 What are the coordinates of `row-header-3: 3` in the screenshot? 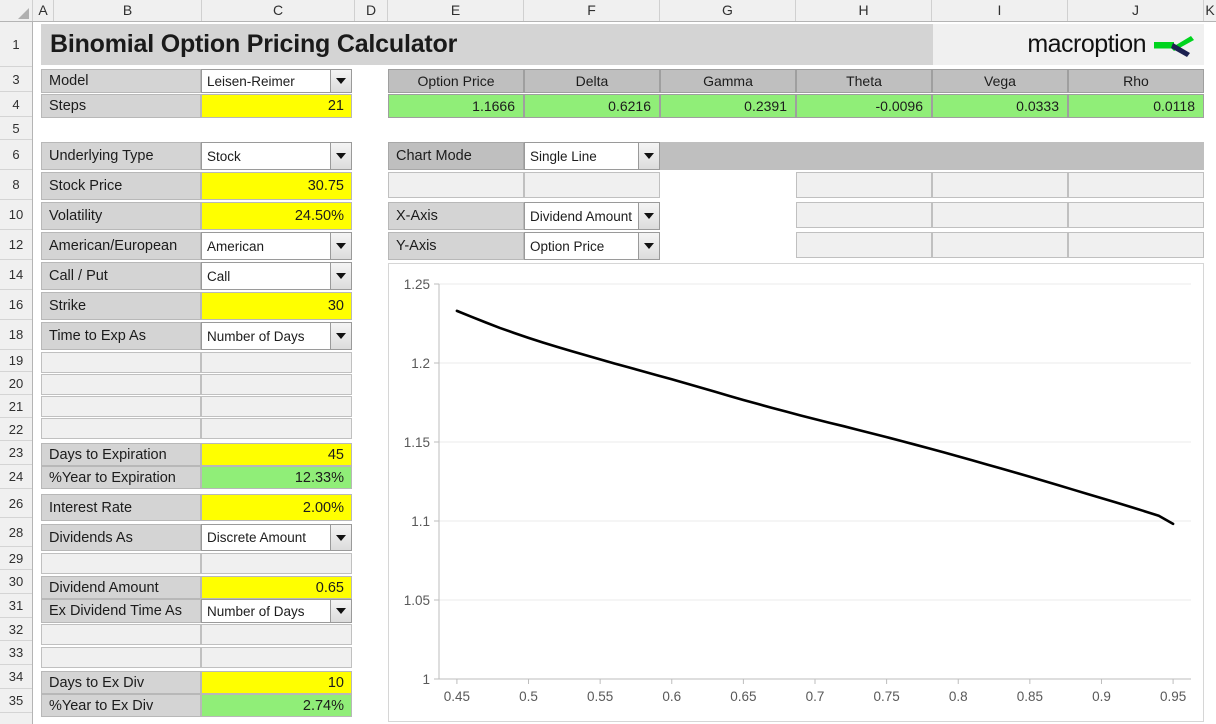 It's located at (16, 79).